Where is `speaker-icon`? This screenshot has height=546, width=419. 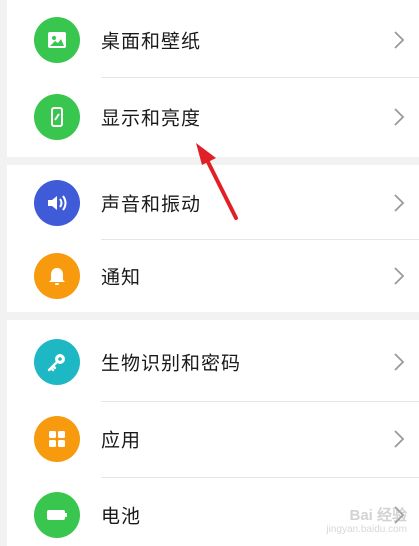
speaker-icon is located at coordinates (57, 203).